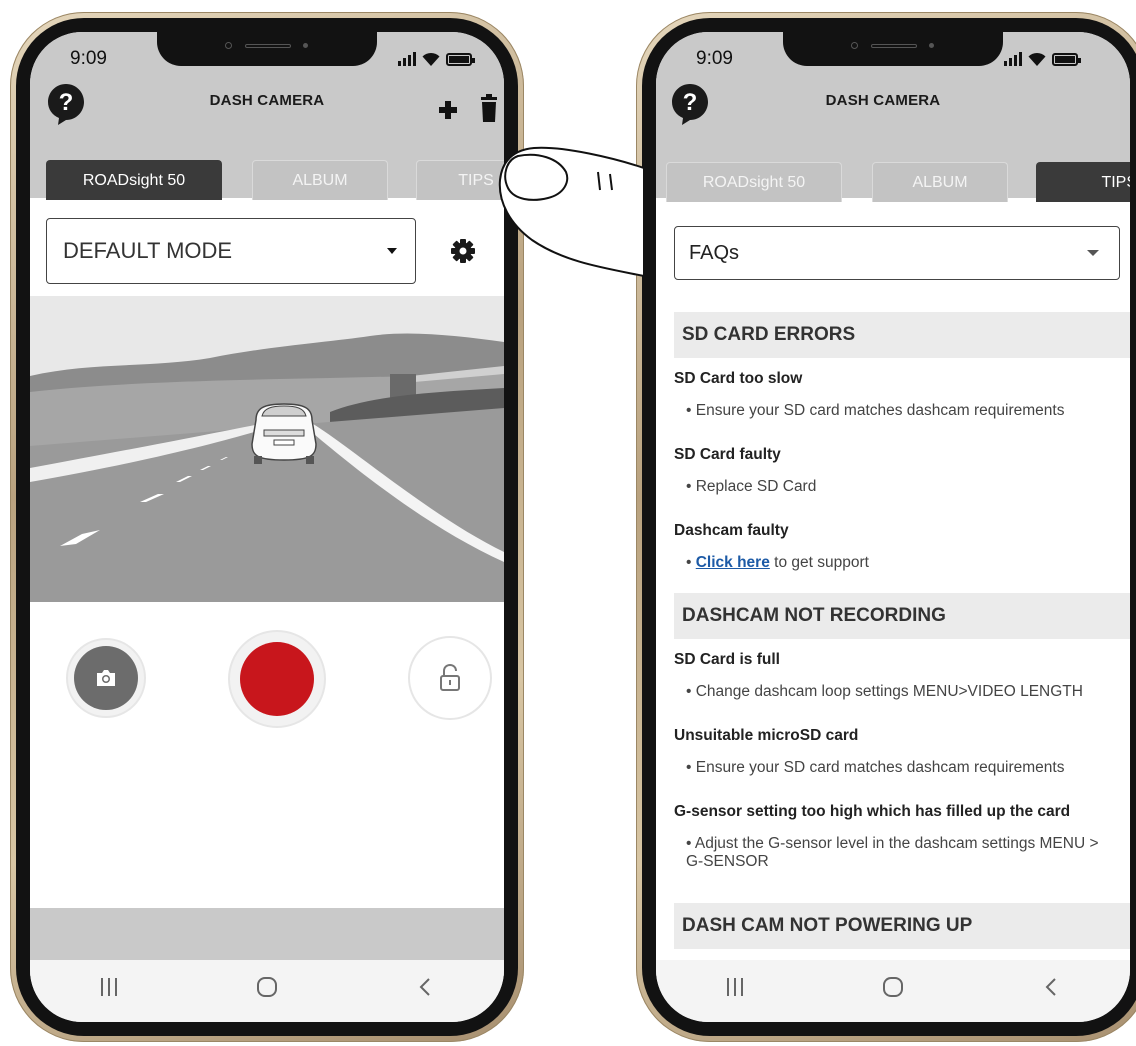 Image resolution: width=1136 pixels, height=1046 pixels. I want to click on unlock-icon, so click(450, 677).